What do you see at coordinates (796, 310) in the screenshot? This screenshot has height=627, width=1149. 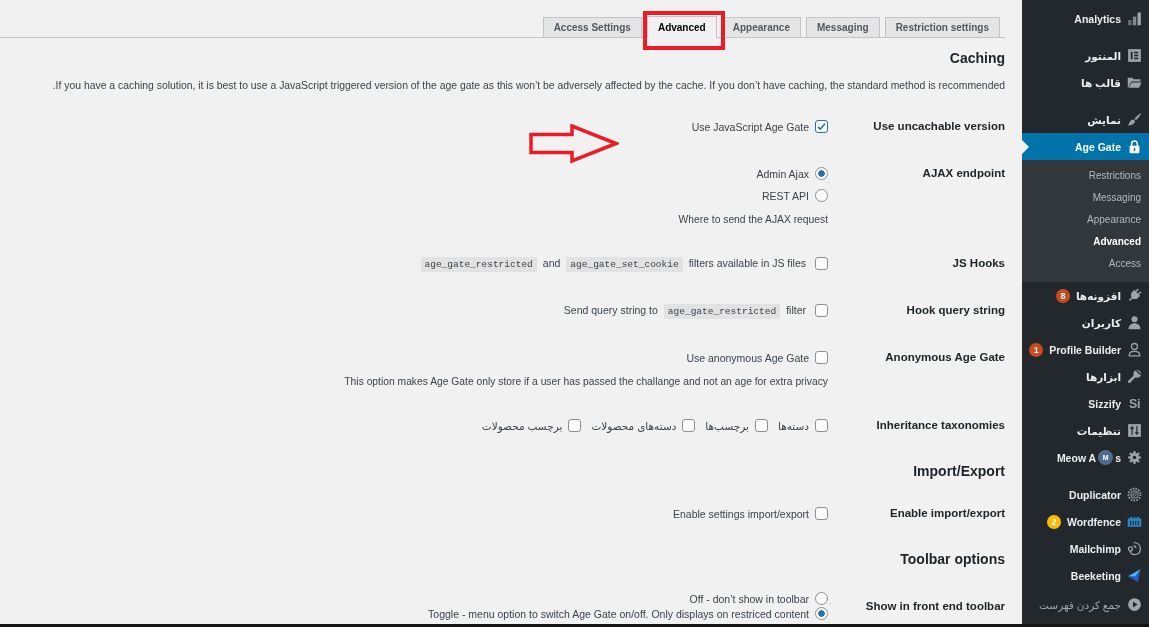 I see `label-text: filter` at bounding box center [796, 310].